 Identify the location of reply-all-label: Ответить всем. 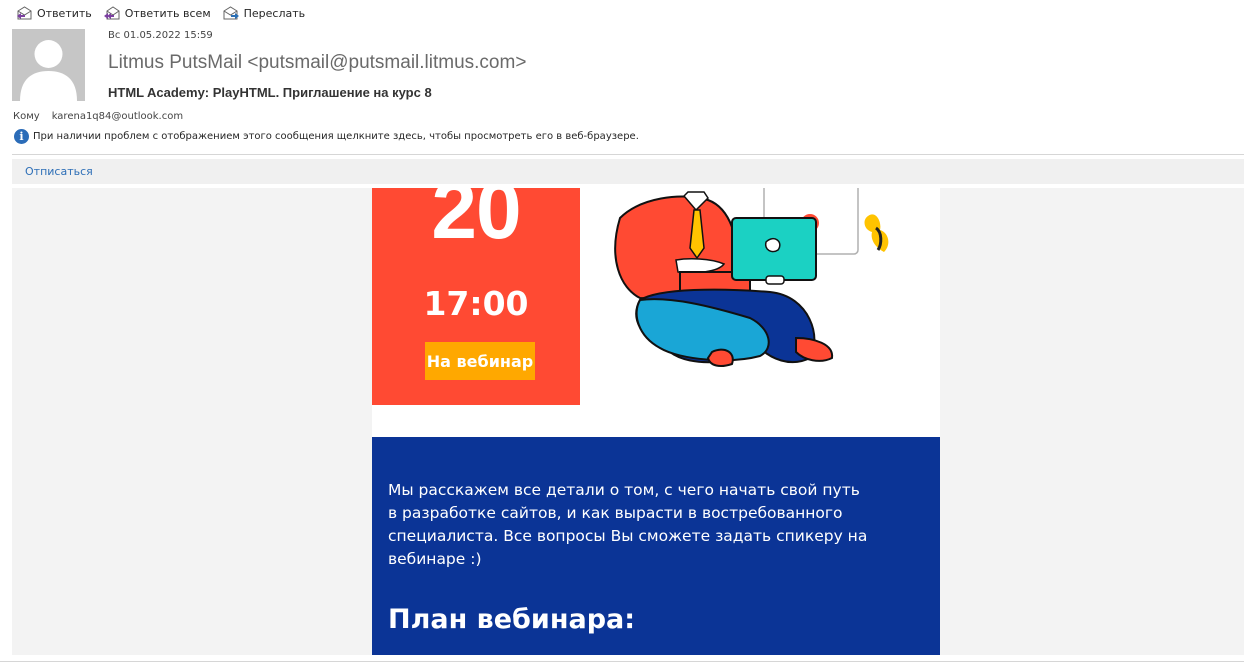
(167, 13).